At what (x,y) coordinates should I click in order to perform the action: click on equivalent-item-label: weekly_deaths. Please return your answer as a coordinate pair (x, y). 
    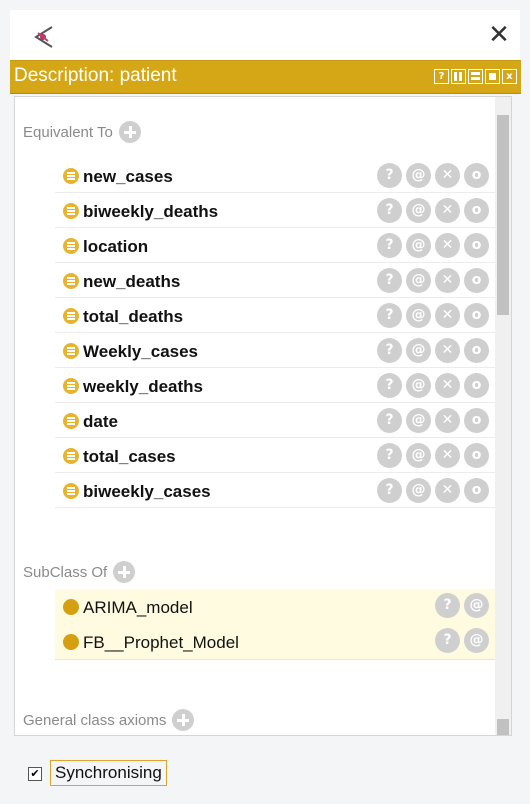
    Looking at the image, I should click on (143, 386).